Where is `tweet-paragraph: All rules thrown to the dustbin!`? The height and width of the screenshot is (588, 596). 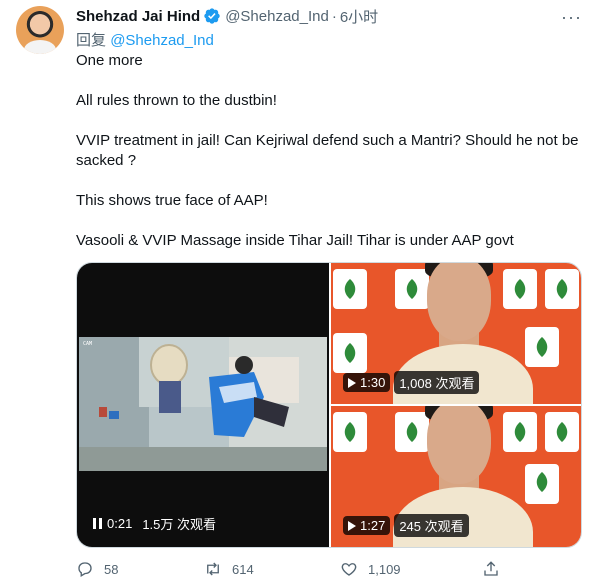
tweet-paragraph: All rules thrown to the dustbin! is located at coordinates (176, 100).